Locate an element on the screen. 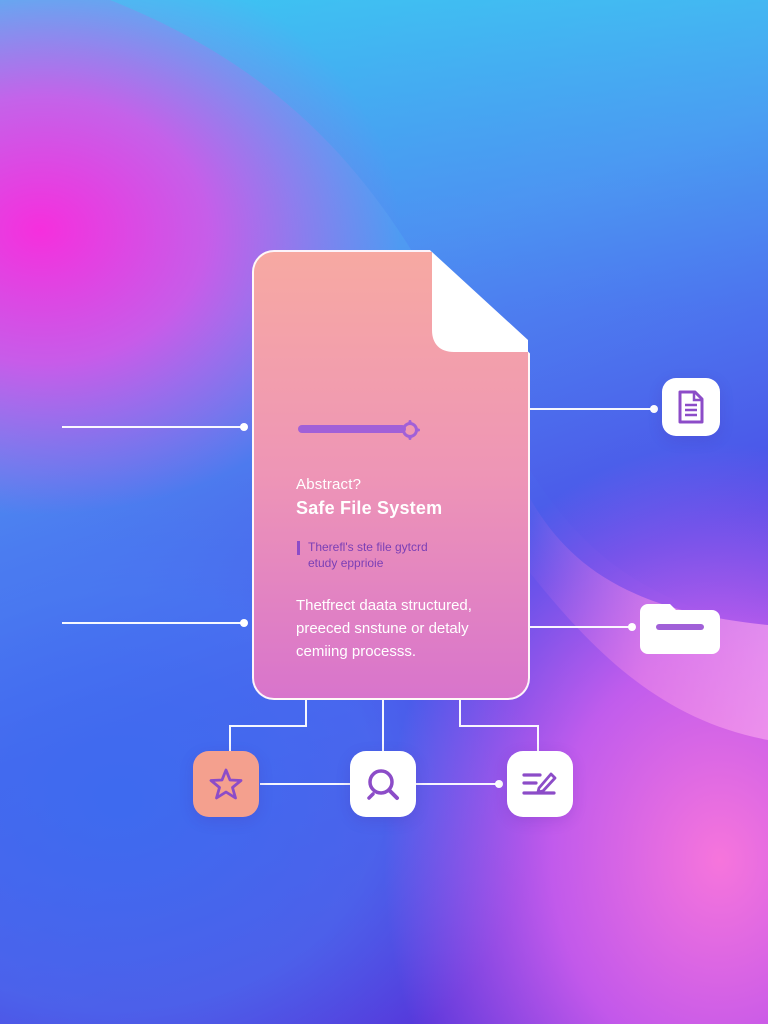  card-body-line-2: preeced snstune or detaly is located at coordinates (382, 628).